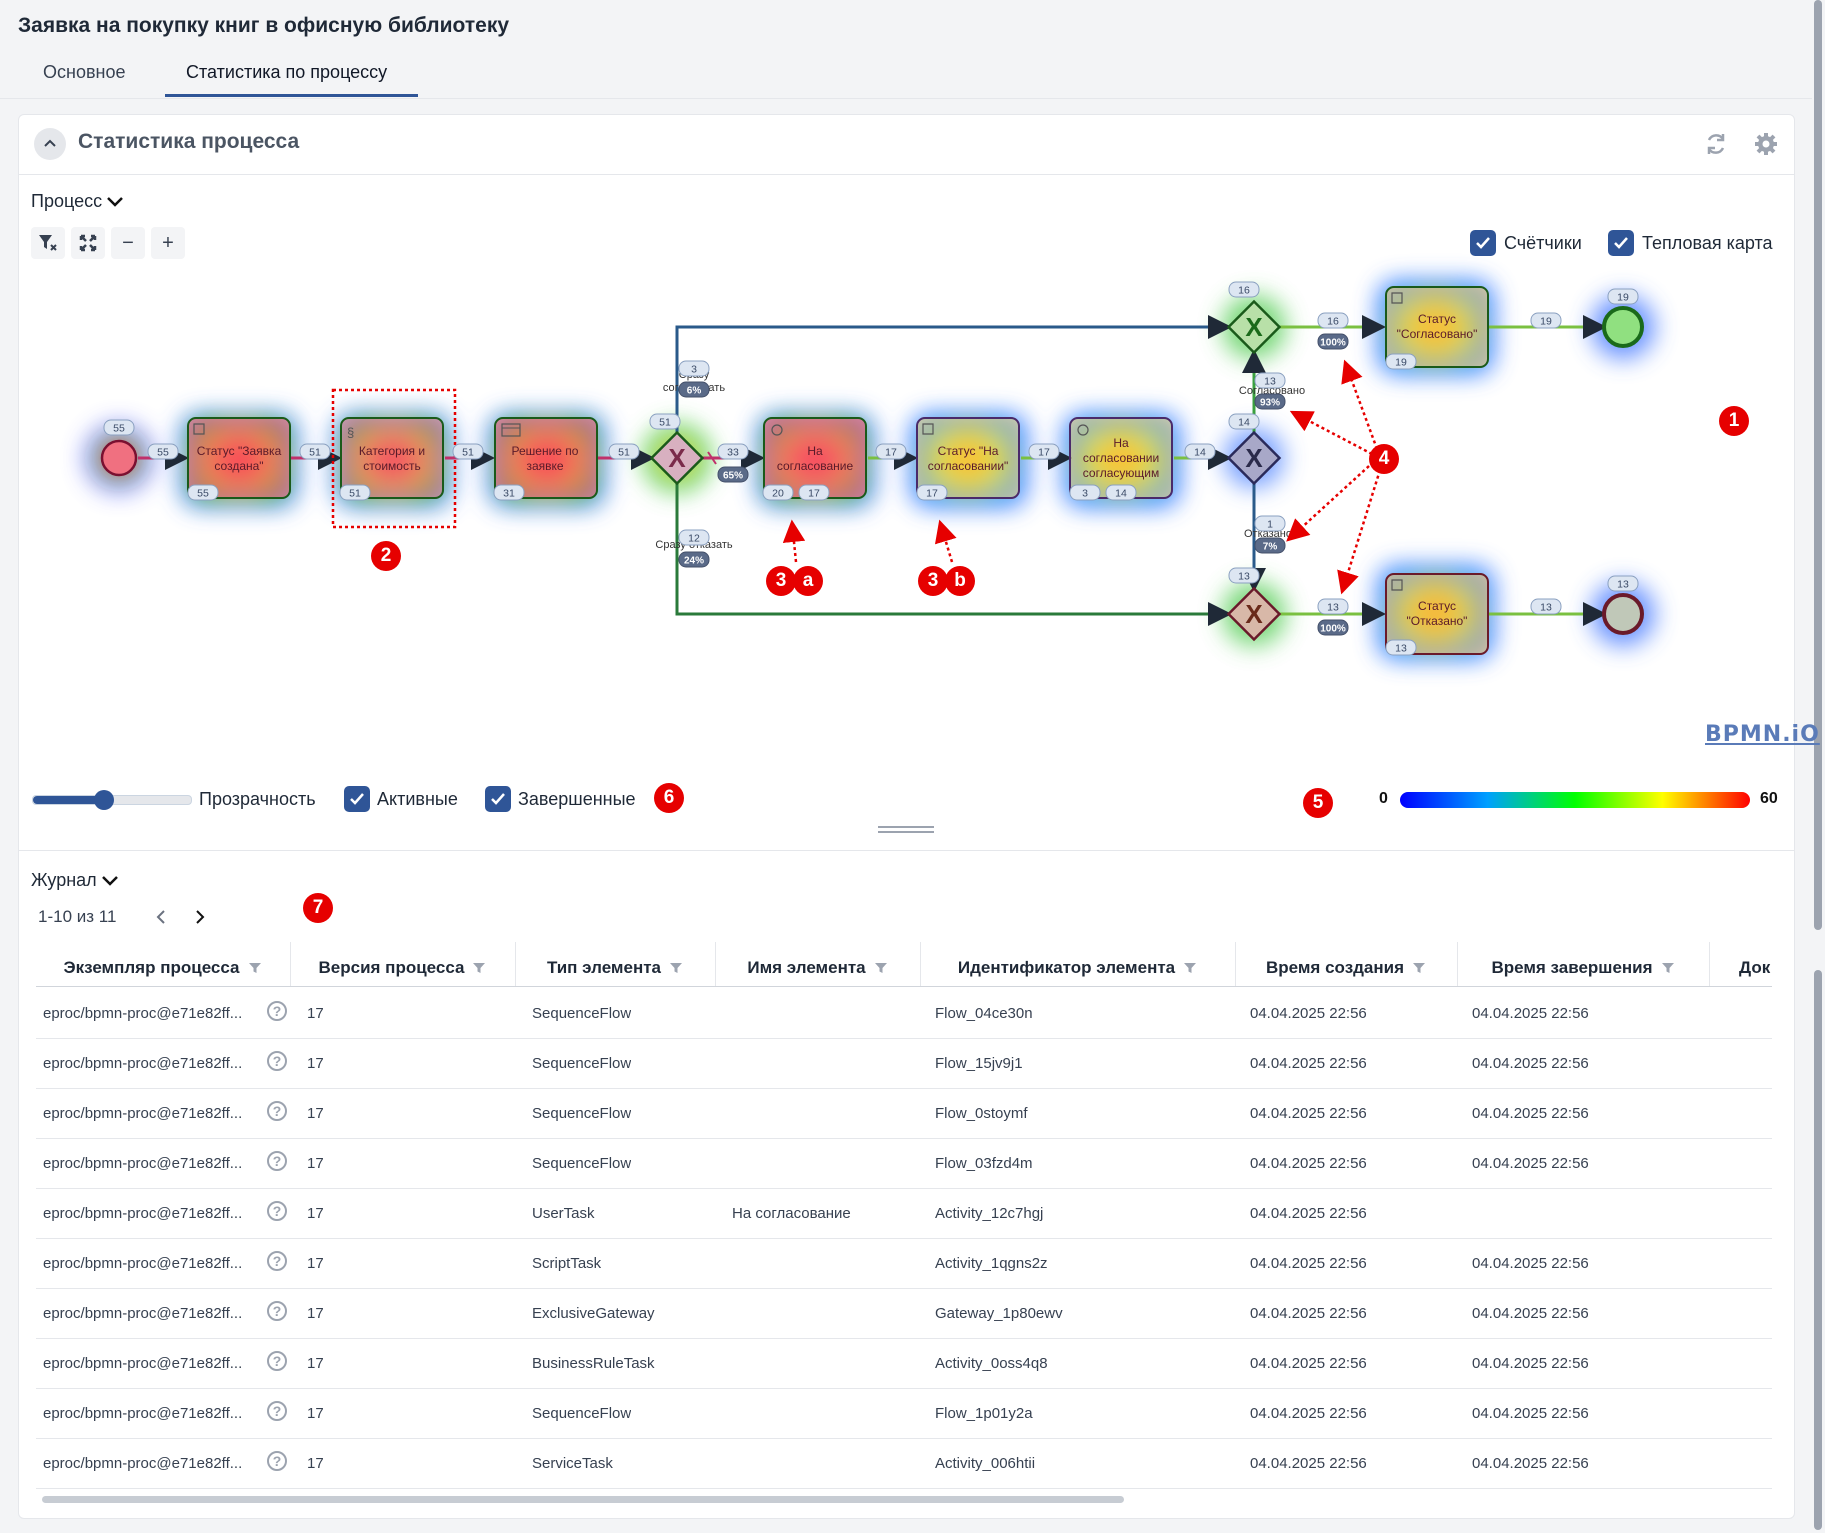 This screenshot has width=1825, height=1533. What do you see at coordinates (814, 492) in the screenshot?
I see `count-pill: 17` at bounding box center [814, 492].